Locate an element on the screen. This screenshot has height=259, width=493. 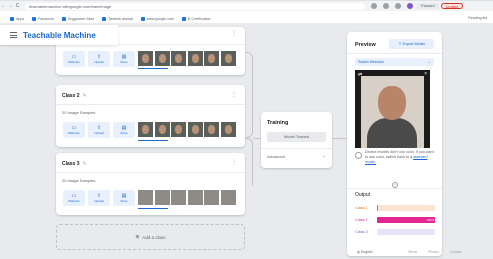
profile-avatar is located at coordinates (410, 6).